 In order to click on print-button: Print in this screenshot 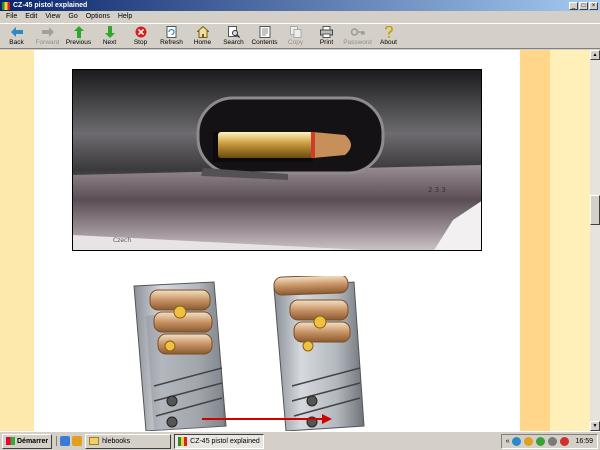, I will do `click(326, 36)`.